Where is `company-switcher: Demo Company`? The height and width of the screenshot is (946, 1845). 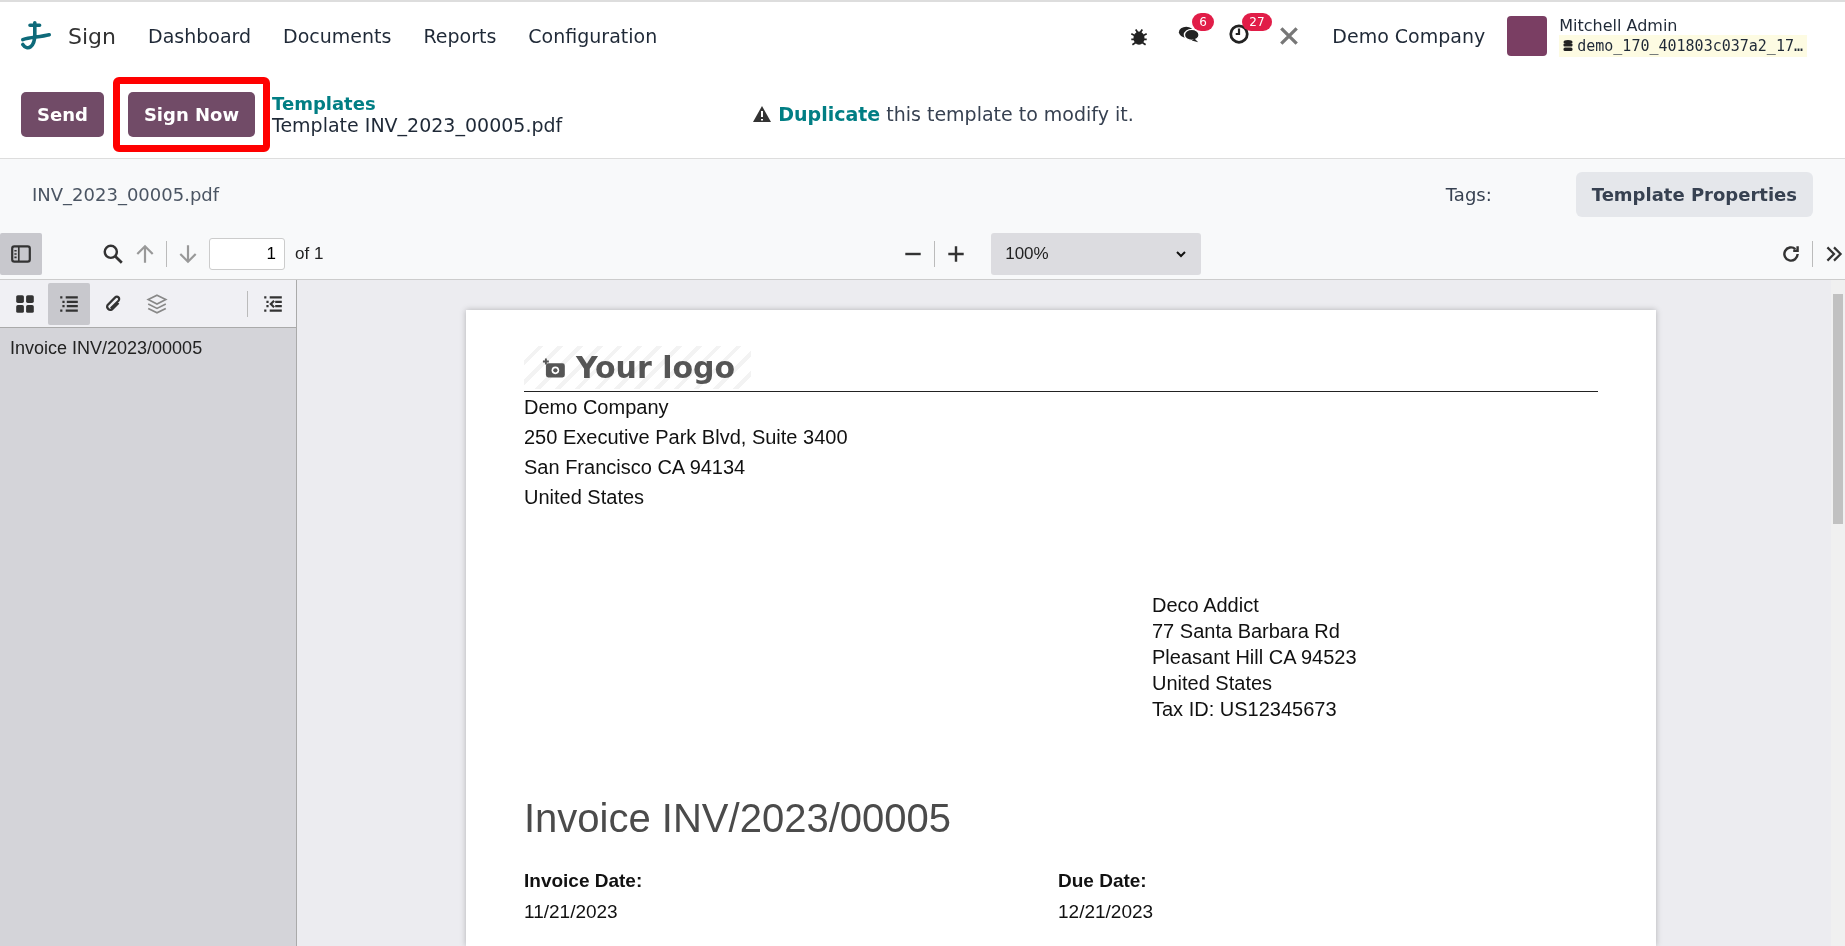 company-switcher: Demo Company is located at coordinates (1409, 36).